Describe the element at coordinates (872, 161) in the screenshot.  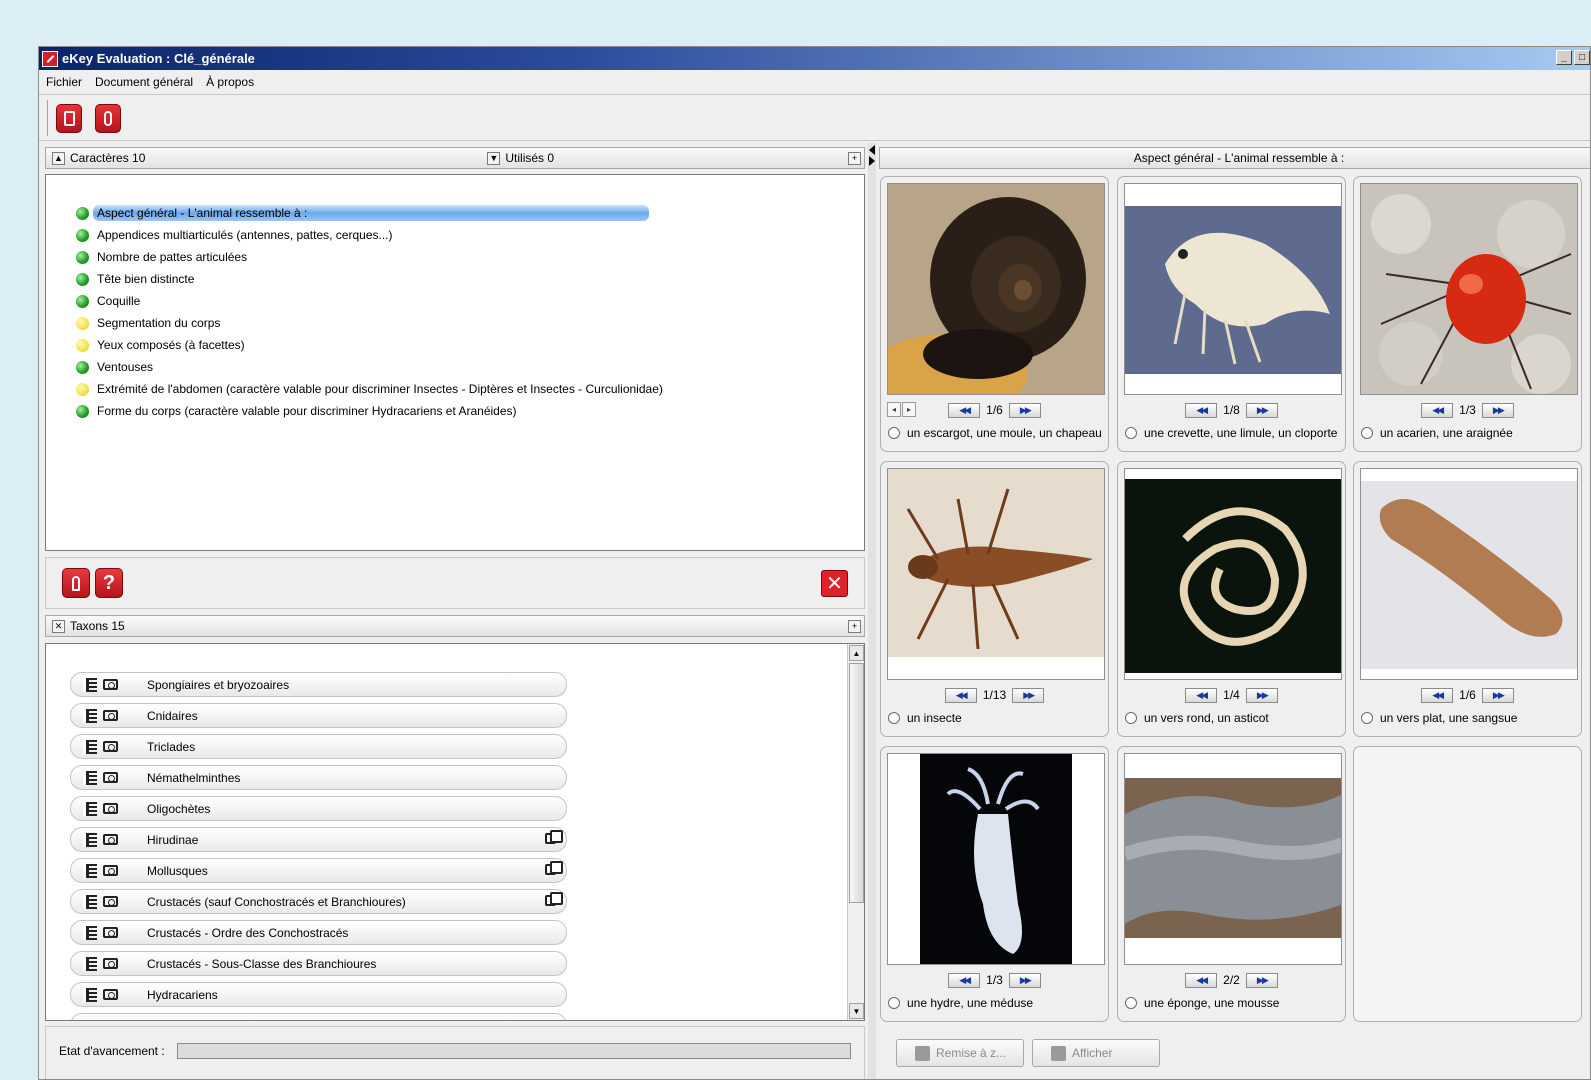
I see `collapse-right-icon` at that location.